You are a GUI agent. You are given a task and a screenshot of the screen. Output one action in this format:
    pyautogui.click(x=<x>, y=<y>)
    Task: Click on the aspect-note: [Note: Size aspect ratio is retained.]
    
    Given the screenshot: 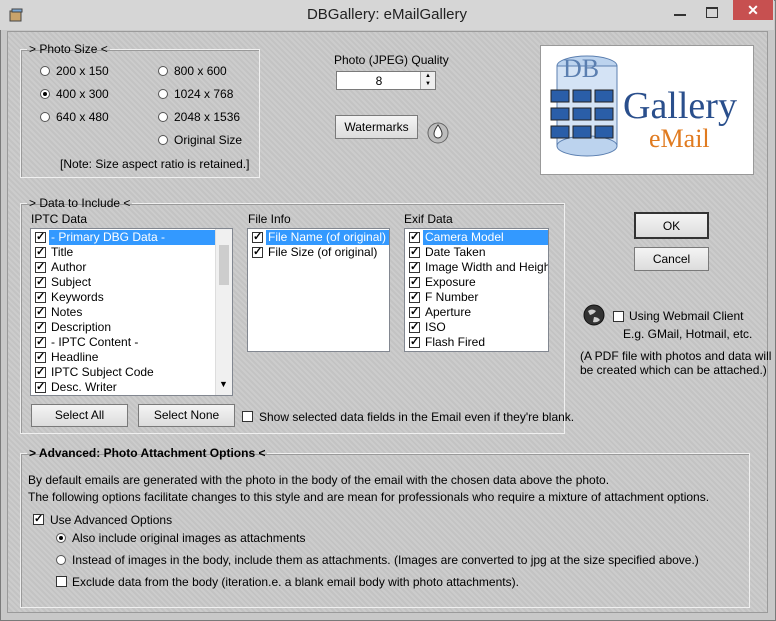 What is the action you would take?
    pyautogui.click(x=155, y=164)
    